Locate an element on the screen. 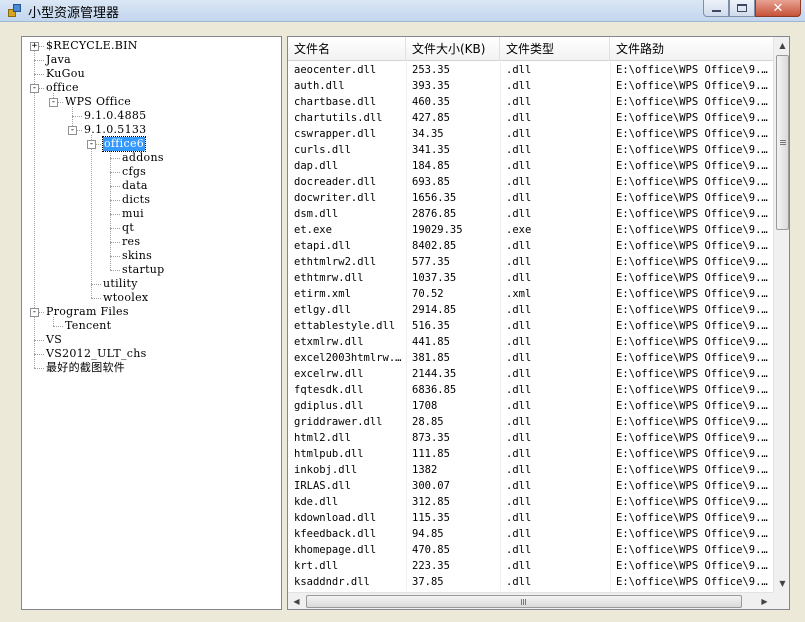  maximize-button is located at coordinates (742, 8).